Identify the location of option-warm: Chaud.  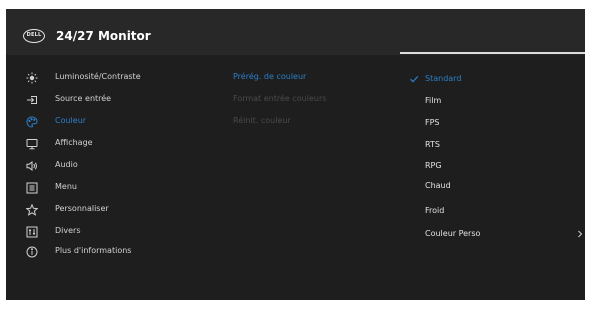
(491, 188).